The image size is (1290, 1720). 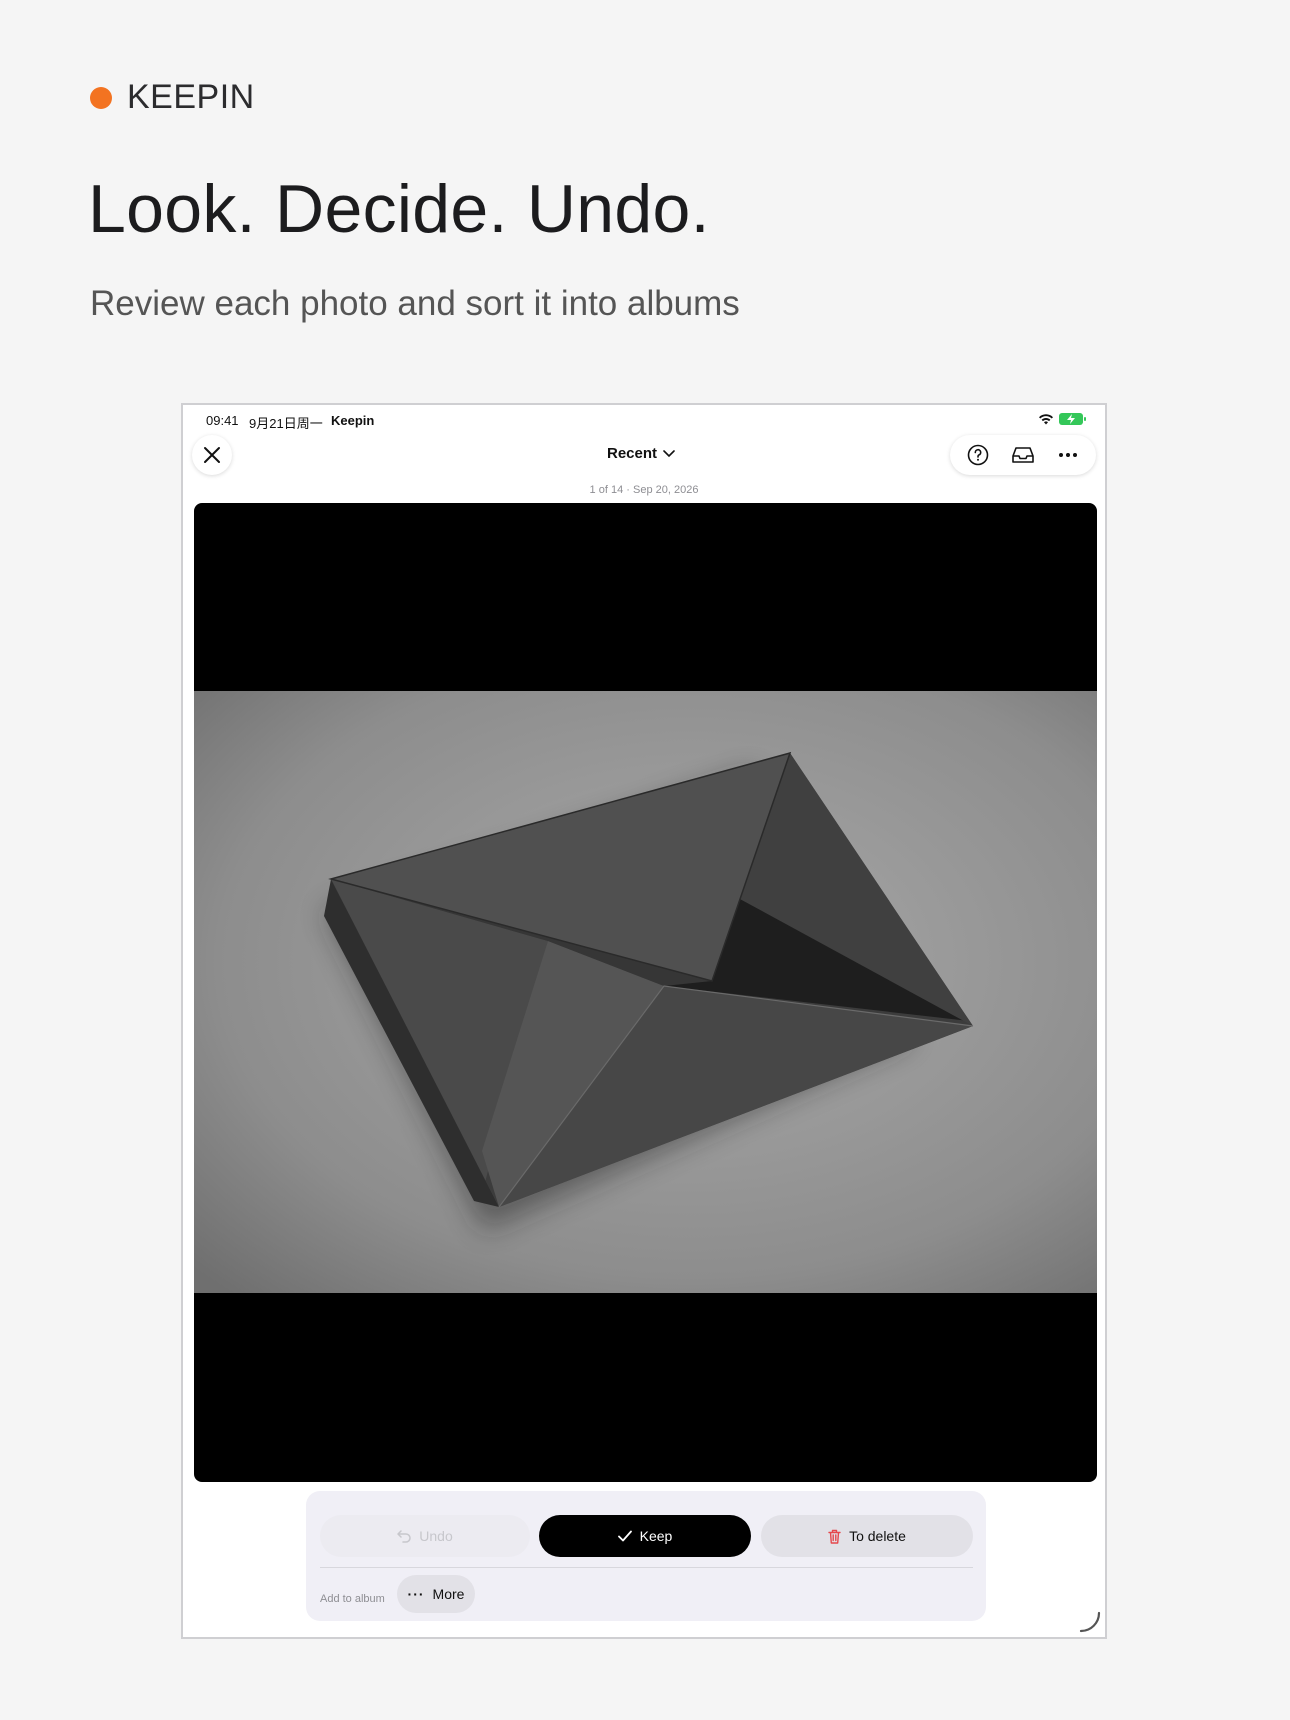 What do you see at coordinates (416, 1594) in the screenshot?
I see `ellipsis-icon: ···` at bounding box center [416, 1594].